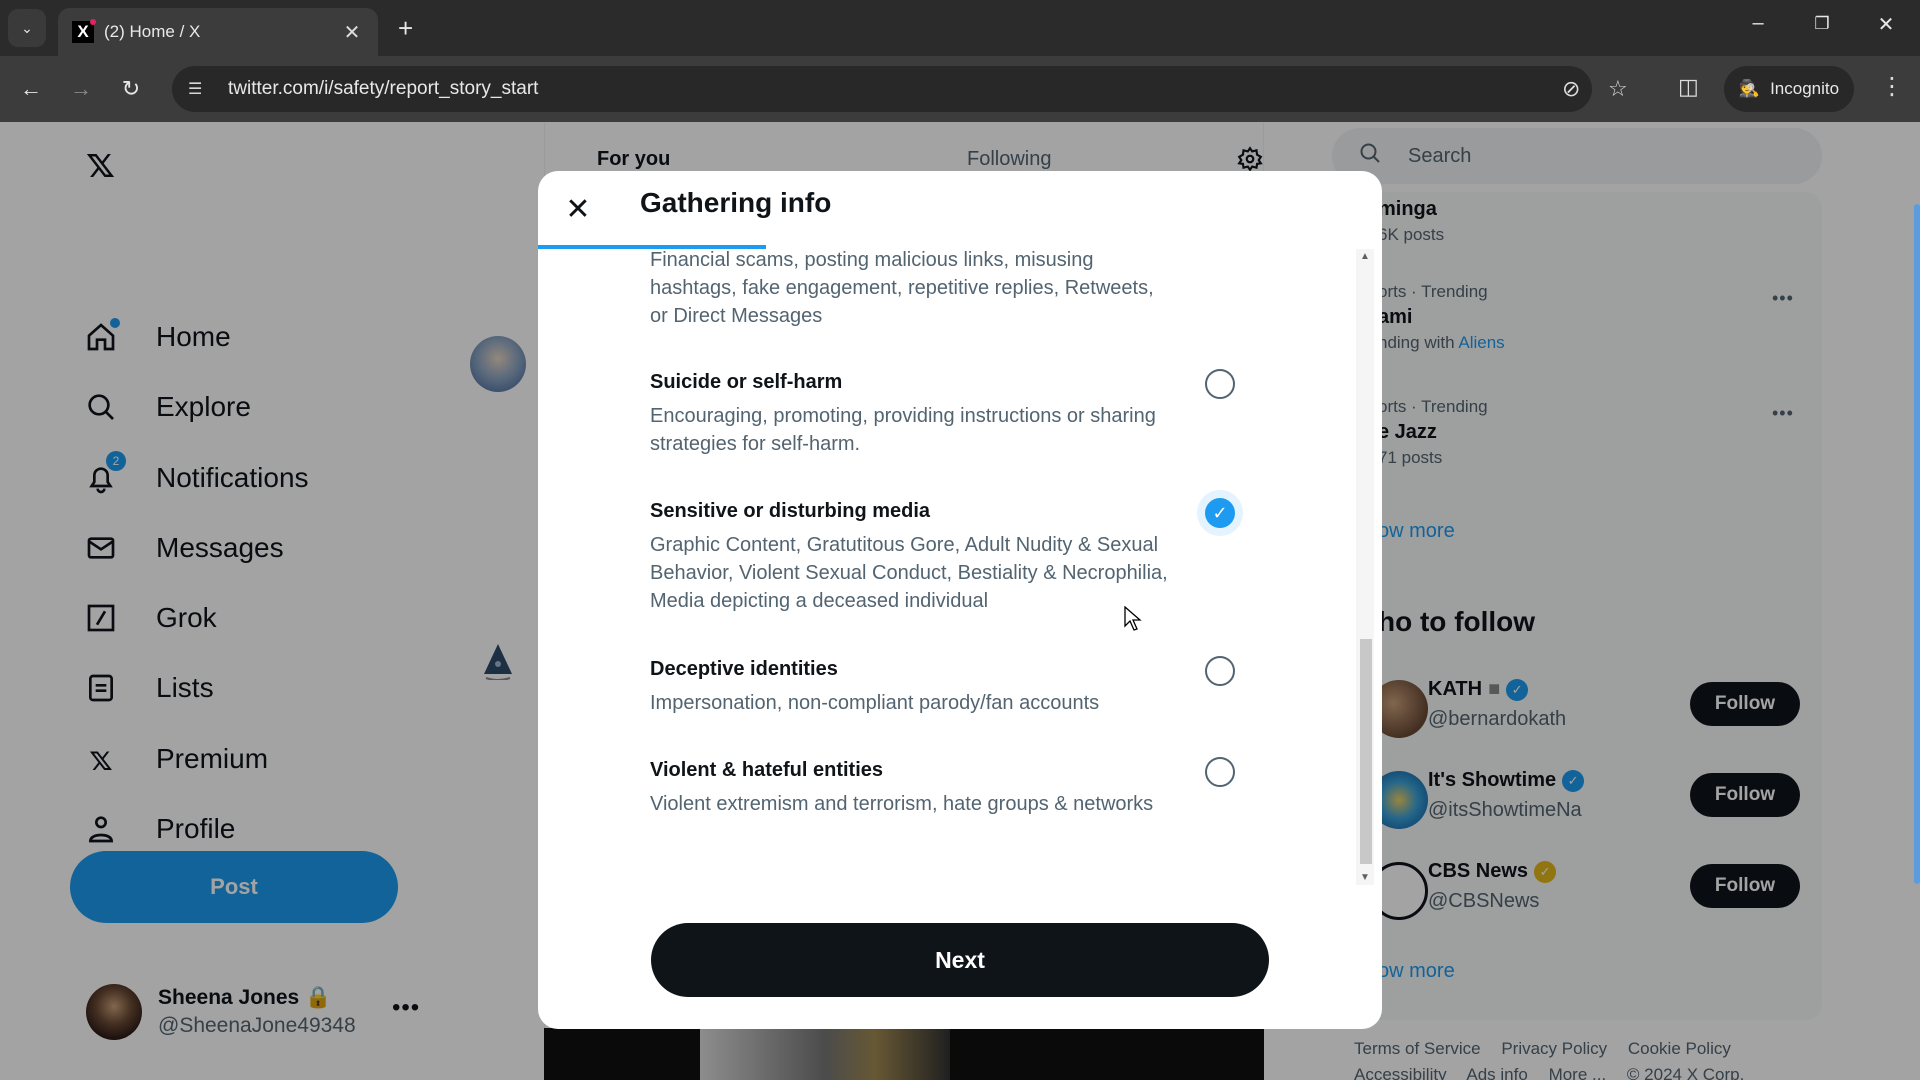 The height and width of the screenshot is (1080, 1920). Describe the element at coordinates (159, 829) in the screenshot. I see `nav-item-profile: Profile` at that location.